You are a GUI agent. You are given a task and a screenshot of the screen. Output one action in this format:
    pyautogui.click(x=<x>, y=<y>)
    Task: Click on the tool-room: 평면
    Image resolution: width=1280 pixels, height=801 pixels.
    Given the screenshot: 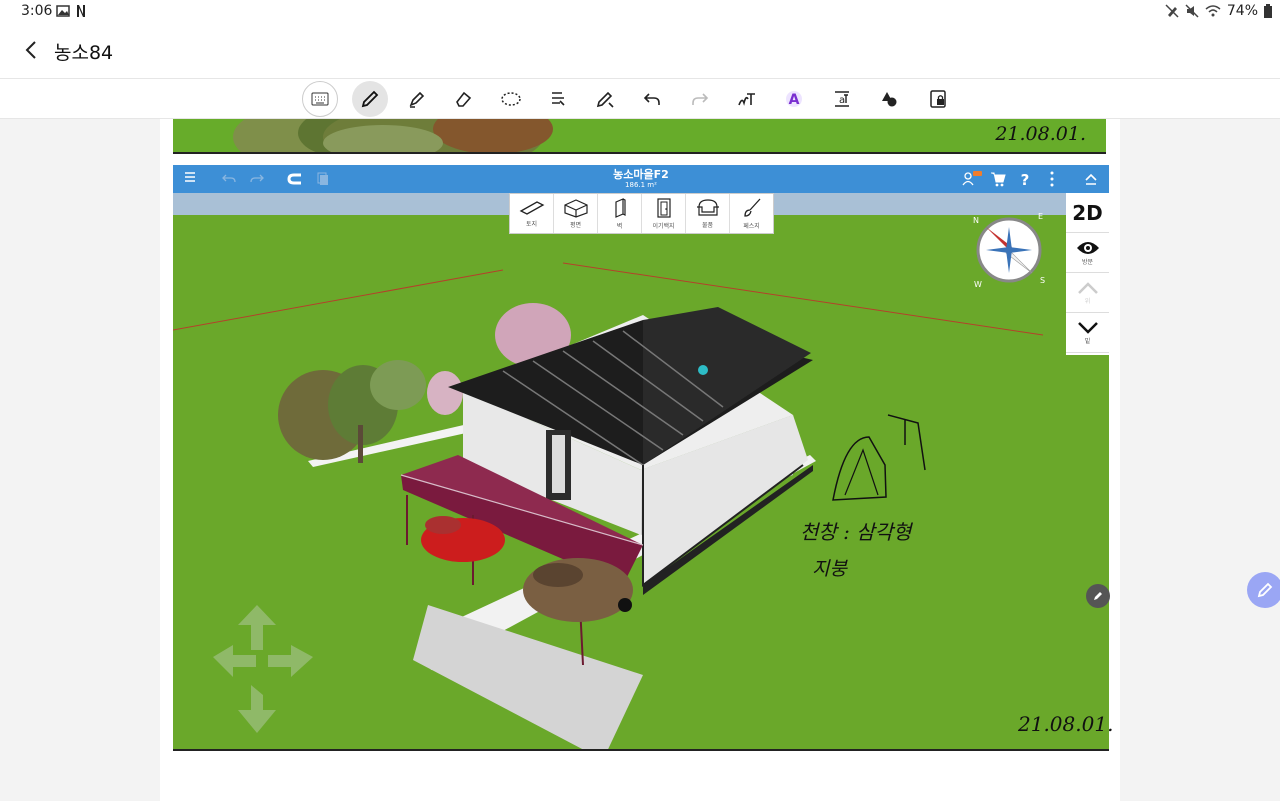 What is the action you would take?
    pyautogui.click(x=576, y=213)
    